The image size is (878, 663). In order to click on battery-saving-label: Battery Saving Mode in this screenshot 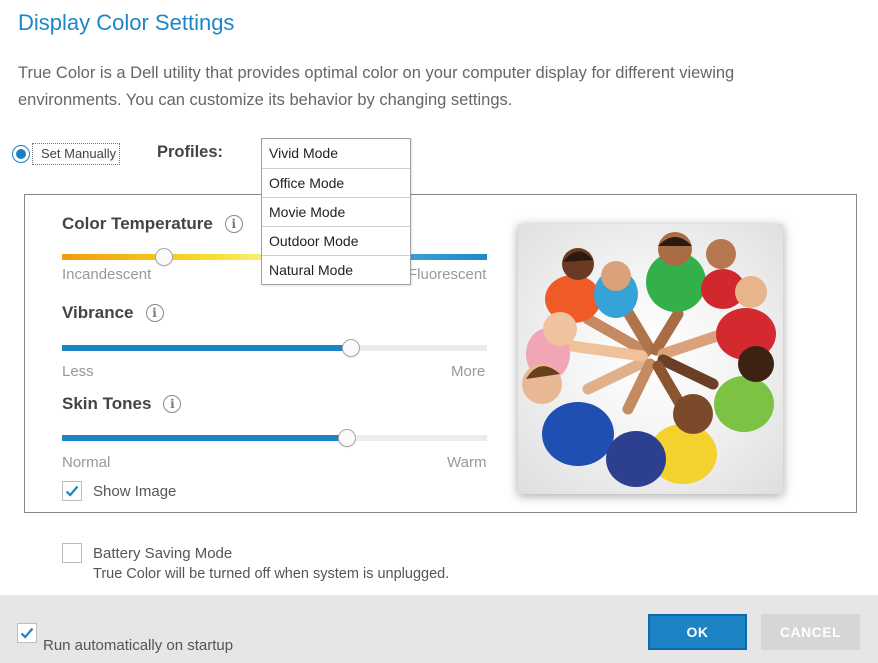, I will do `click(163, 553)`.